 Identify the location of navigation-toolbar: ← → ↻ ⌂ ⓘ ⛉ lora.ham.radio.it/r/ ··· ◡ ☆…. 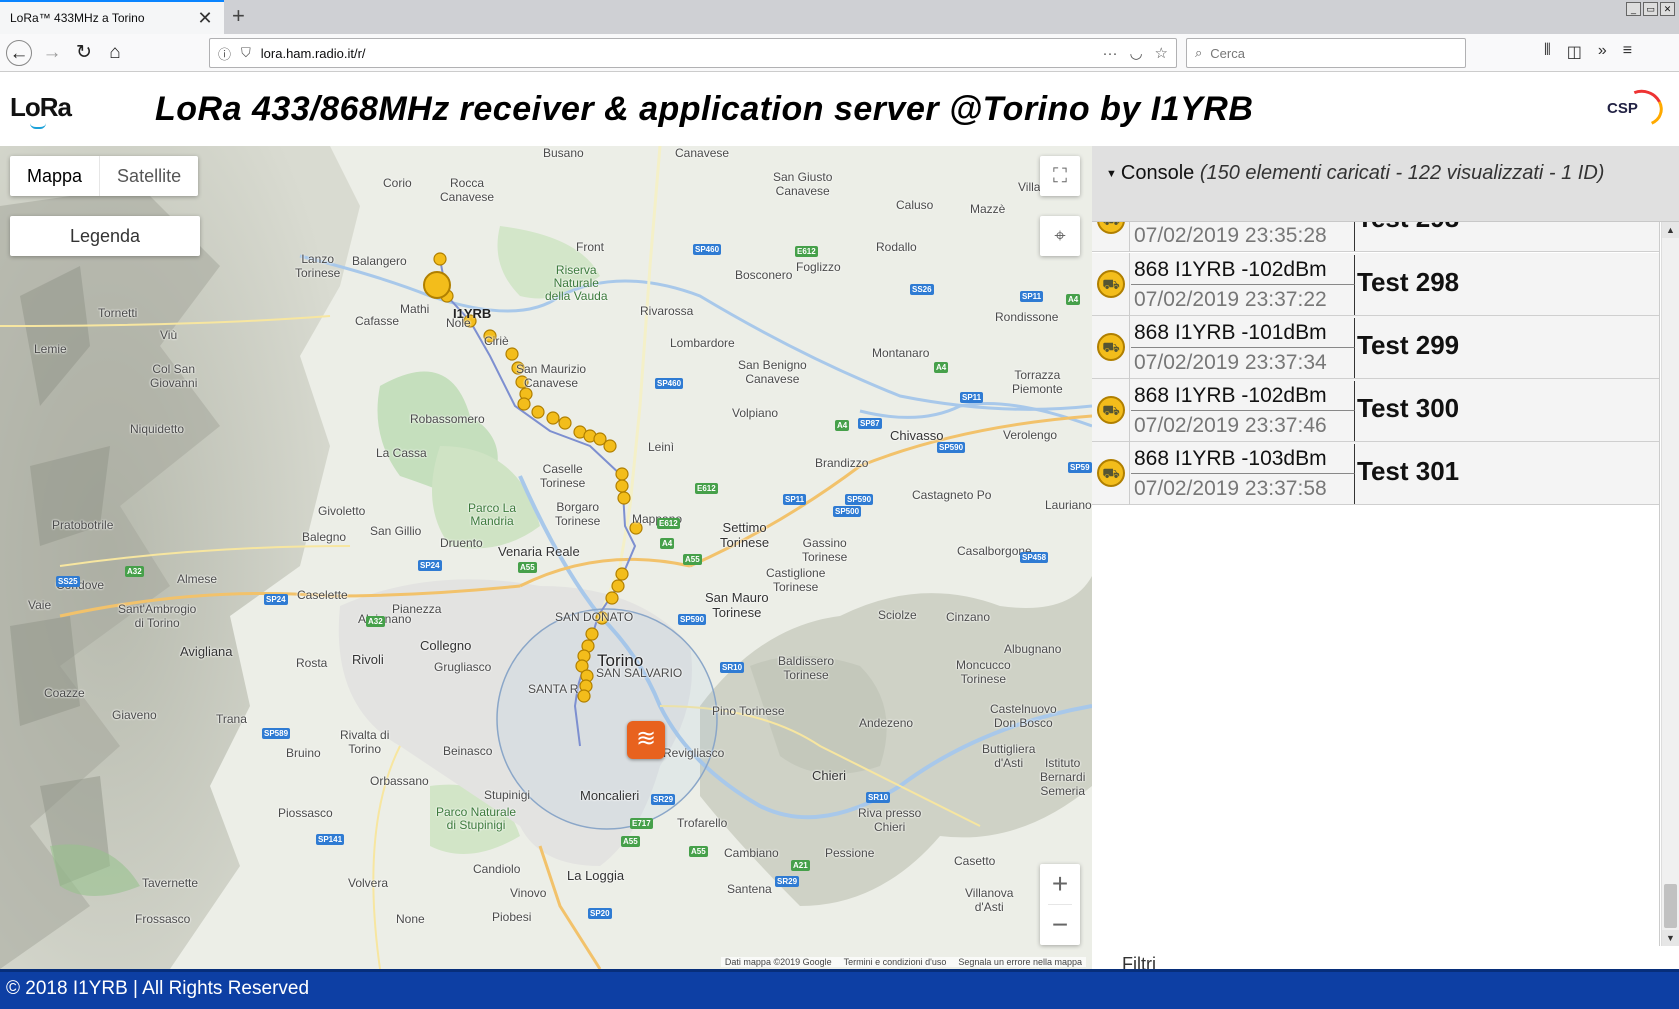
(839, 53).